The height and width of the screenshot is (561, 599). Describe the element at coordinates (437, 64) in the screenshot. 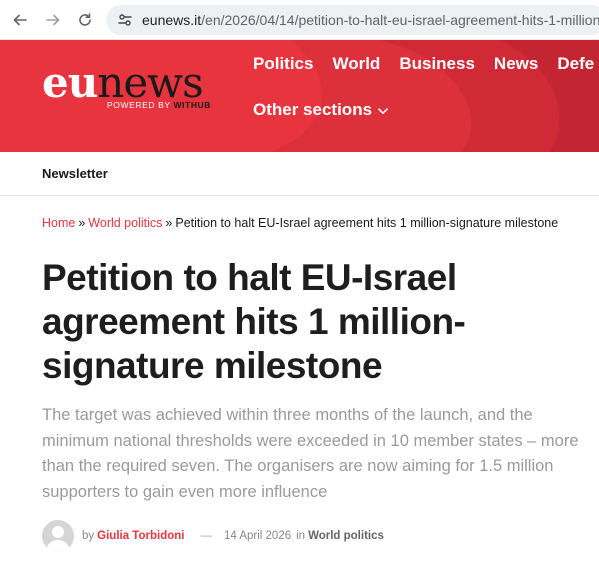

I see `nav-item-business: Business` at that location.